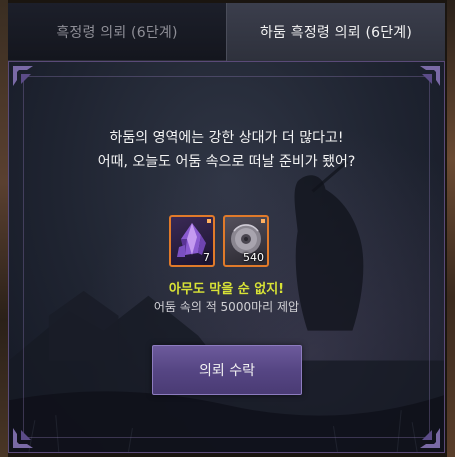 Image resolution: width=455 pixels, height=457 pixels. I want to click on background-edge-right, so click(451, 228).